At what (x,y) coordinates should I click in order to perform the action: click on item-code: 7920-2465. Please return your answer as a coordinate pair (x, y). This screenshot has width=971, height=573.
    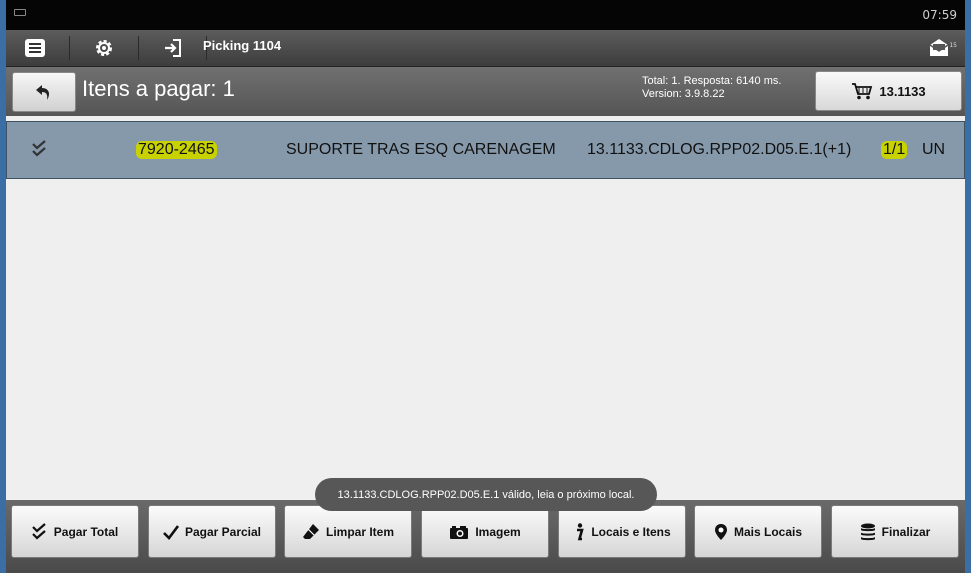
    Looking at the image, I should click on (176, 150).